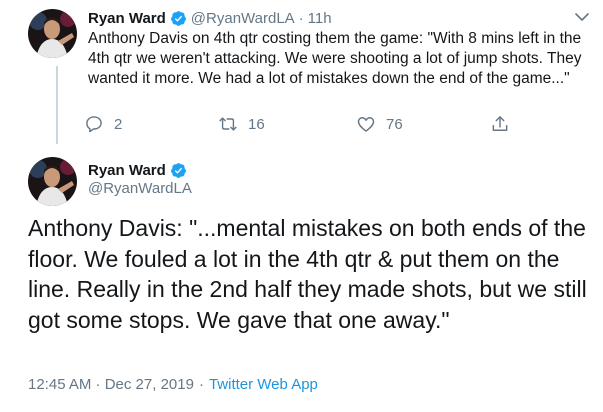 This screenshot has height=412, width=603. I want to click on tweet-time: 11h, so click(320, 18).